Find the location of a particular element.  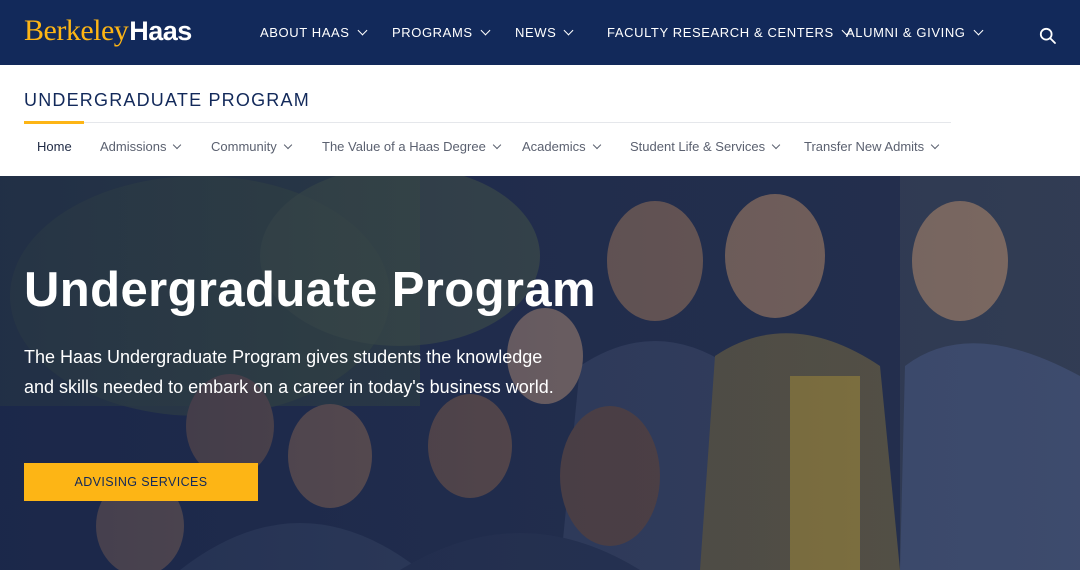

topnav-item-alumni-giving: ALUMNI & GIVING is located at coordinates (914, 32).